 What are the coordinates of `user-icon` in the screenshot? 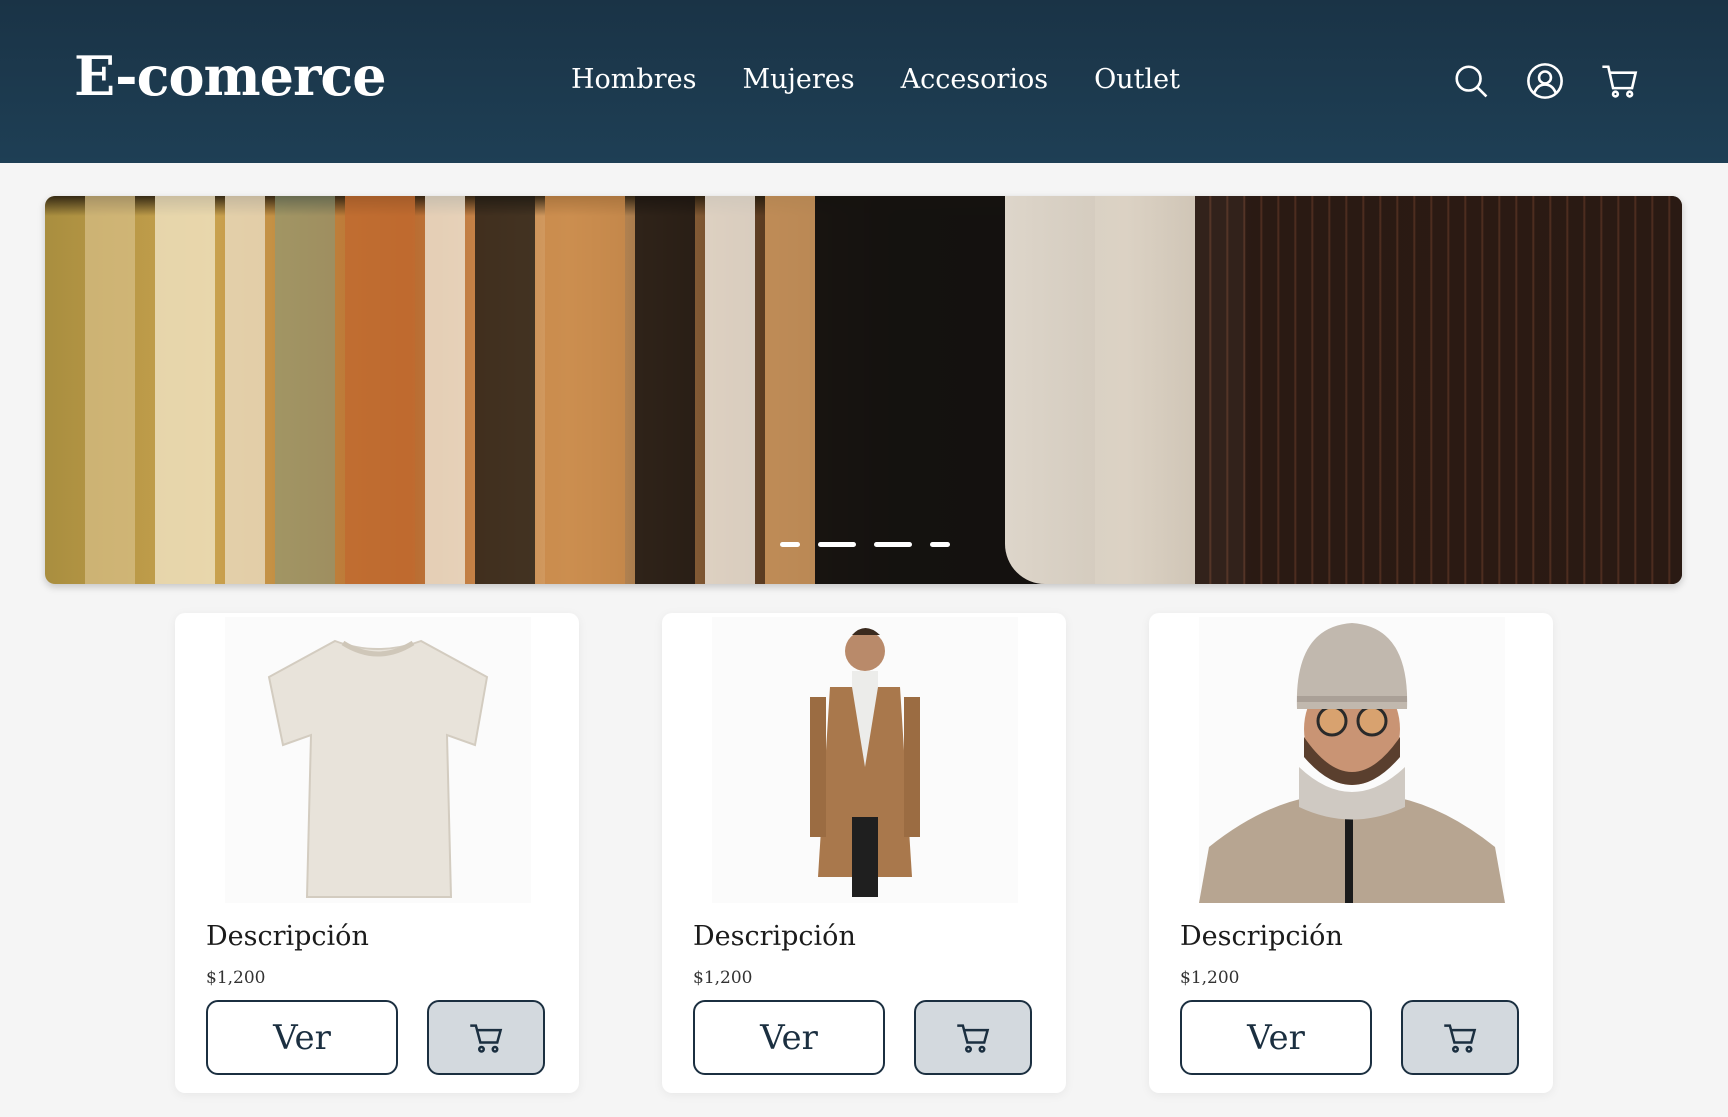 It's located at (1545, 81).